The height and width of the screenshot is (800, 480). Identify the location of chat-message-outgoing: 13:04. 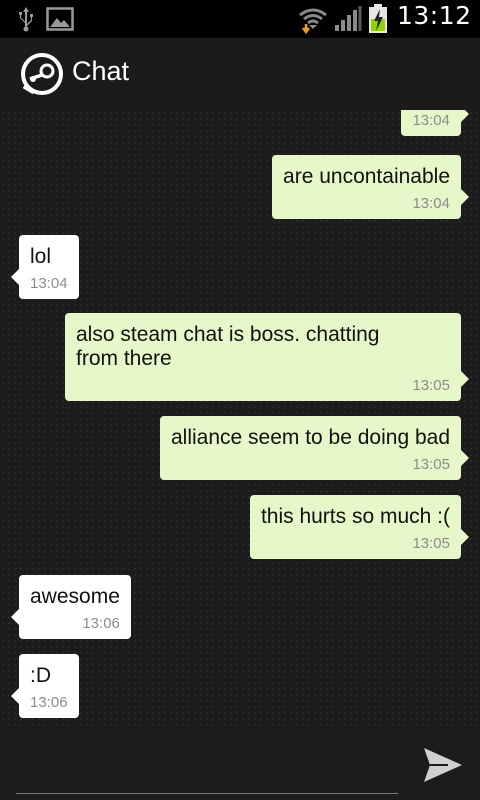
(435, 123).